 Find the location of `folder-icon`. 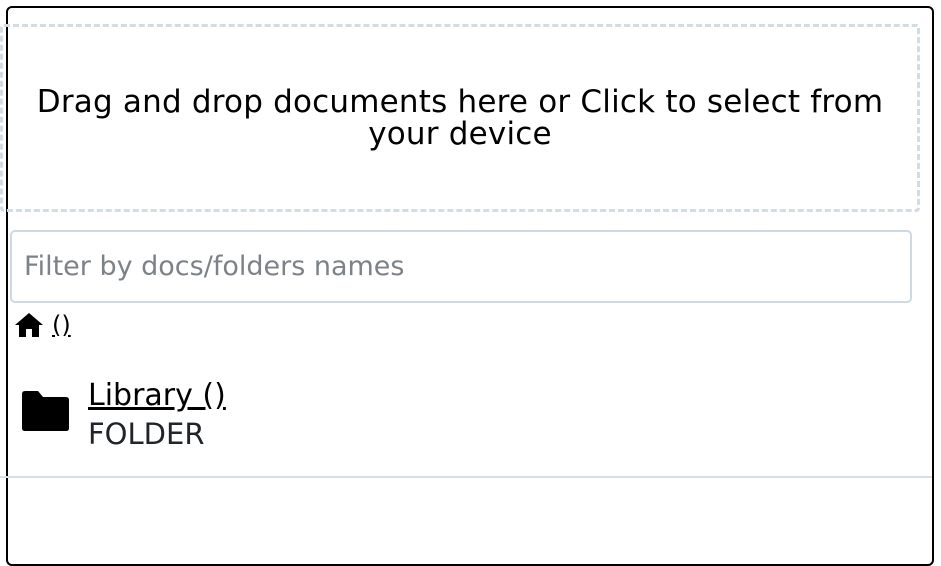

folder-icon is located at coordinates (45, 411).